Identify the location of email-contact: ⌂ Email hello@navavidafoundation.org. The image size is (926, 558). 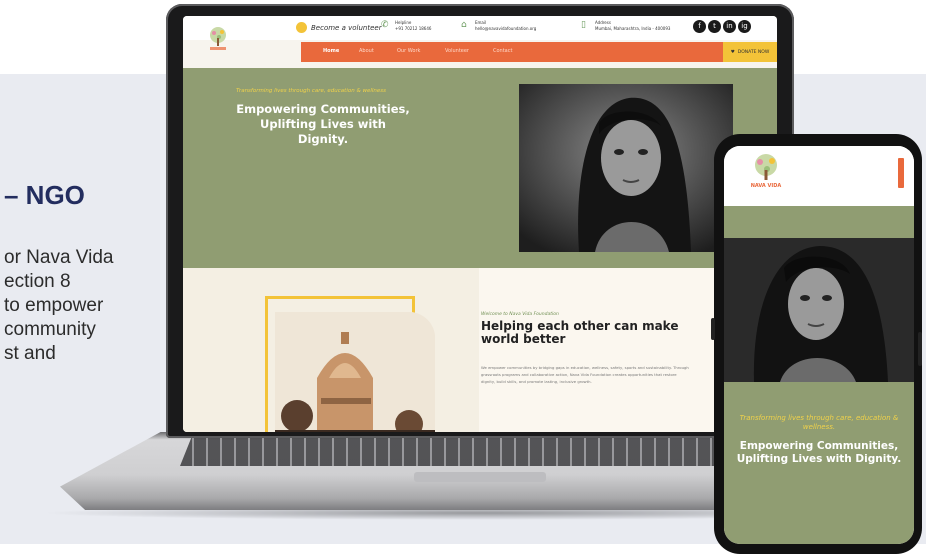
(499, 26).